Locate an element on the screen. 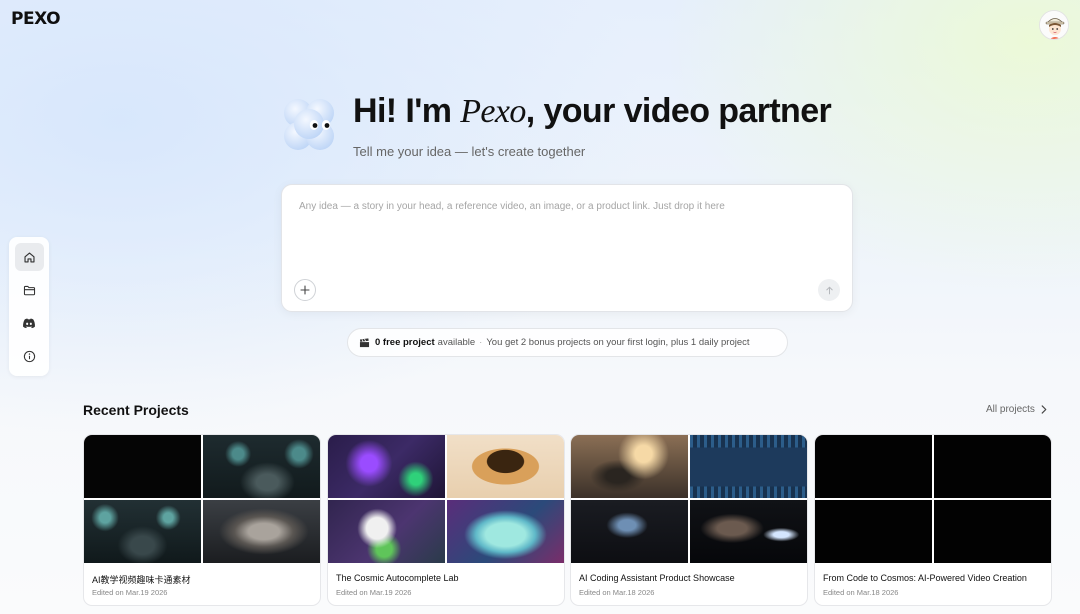  sidebar-item-home is located at coordinates (29, 257).